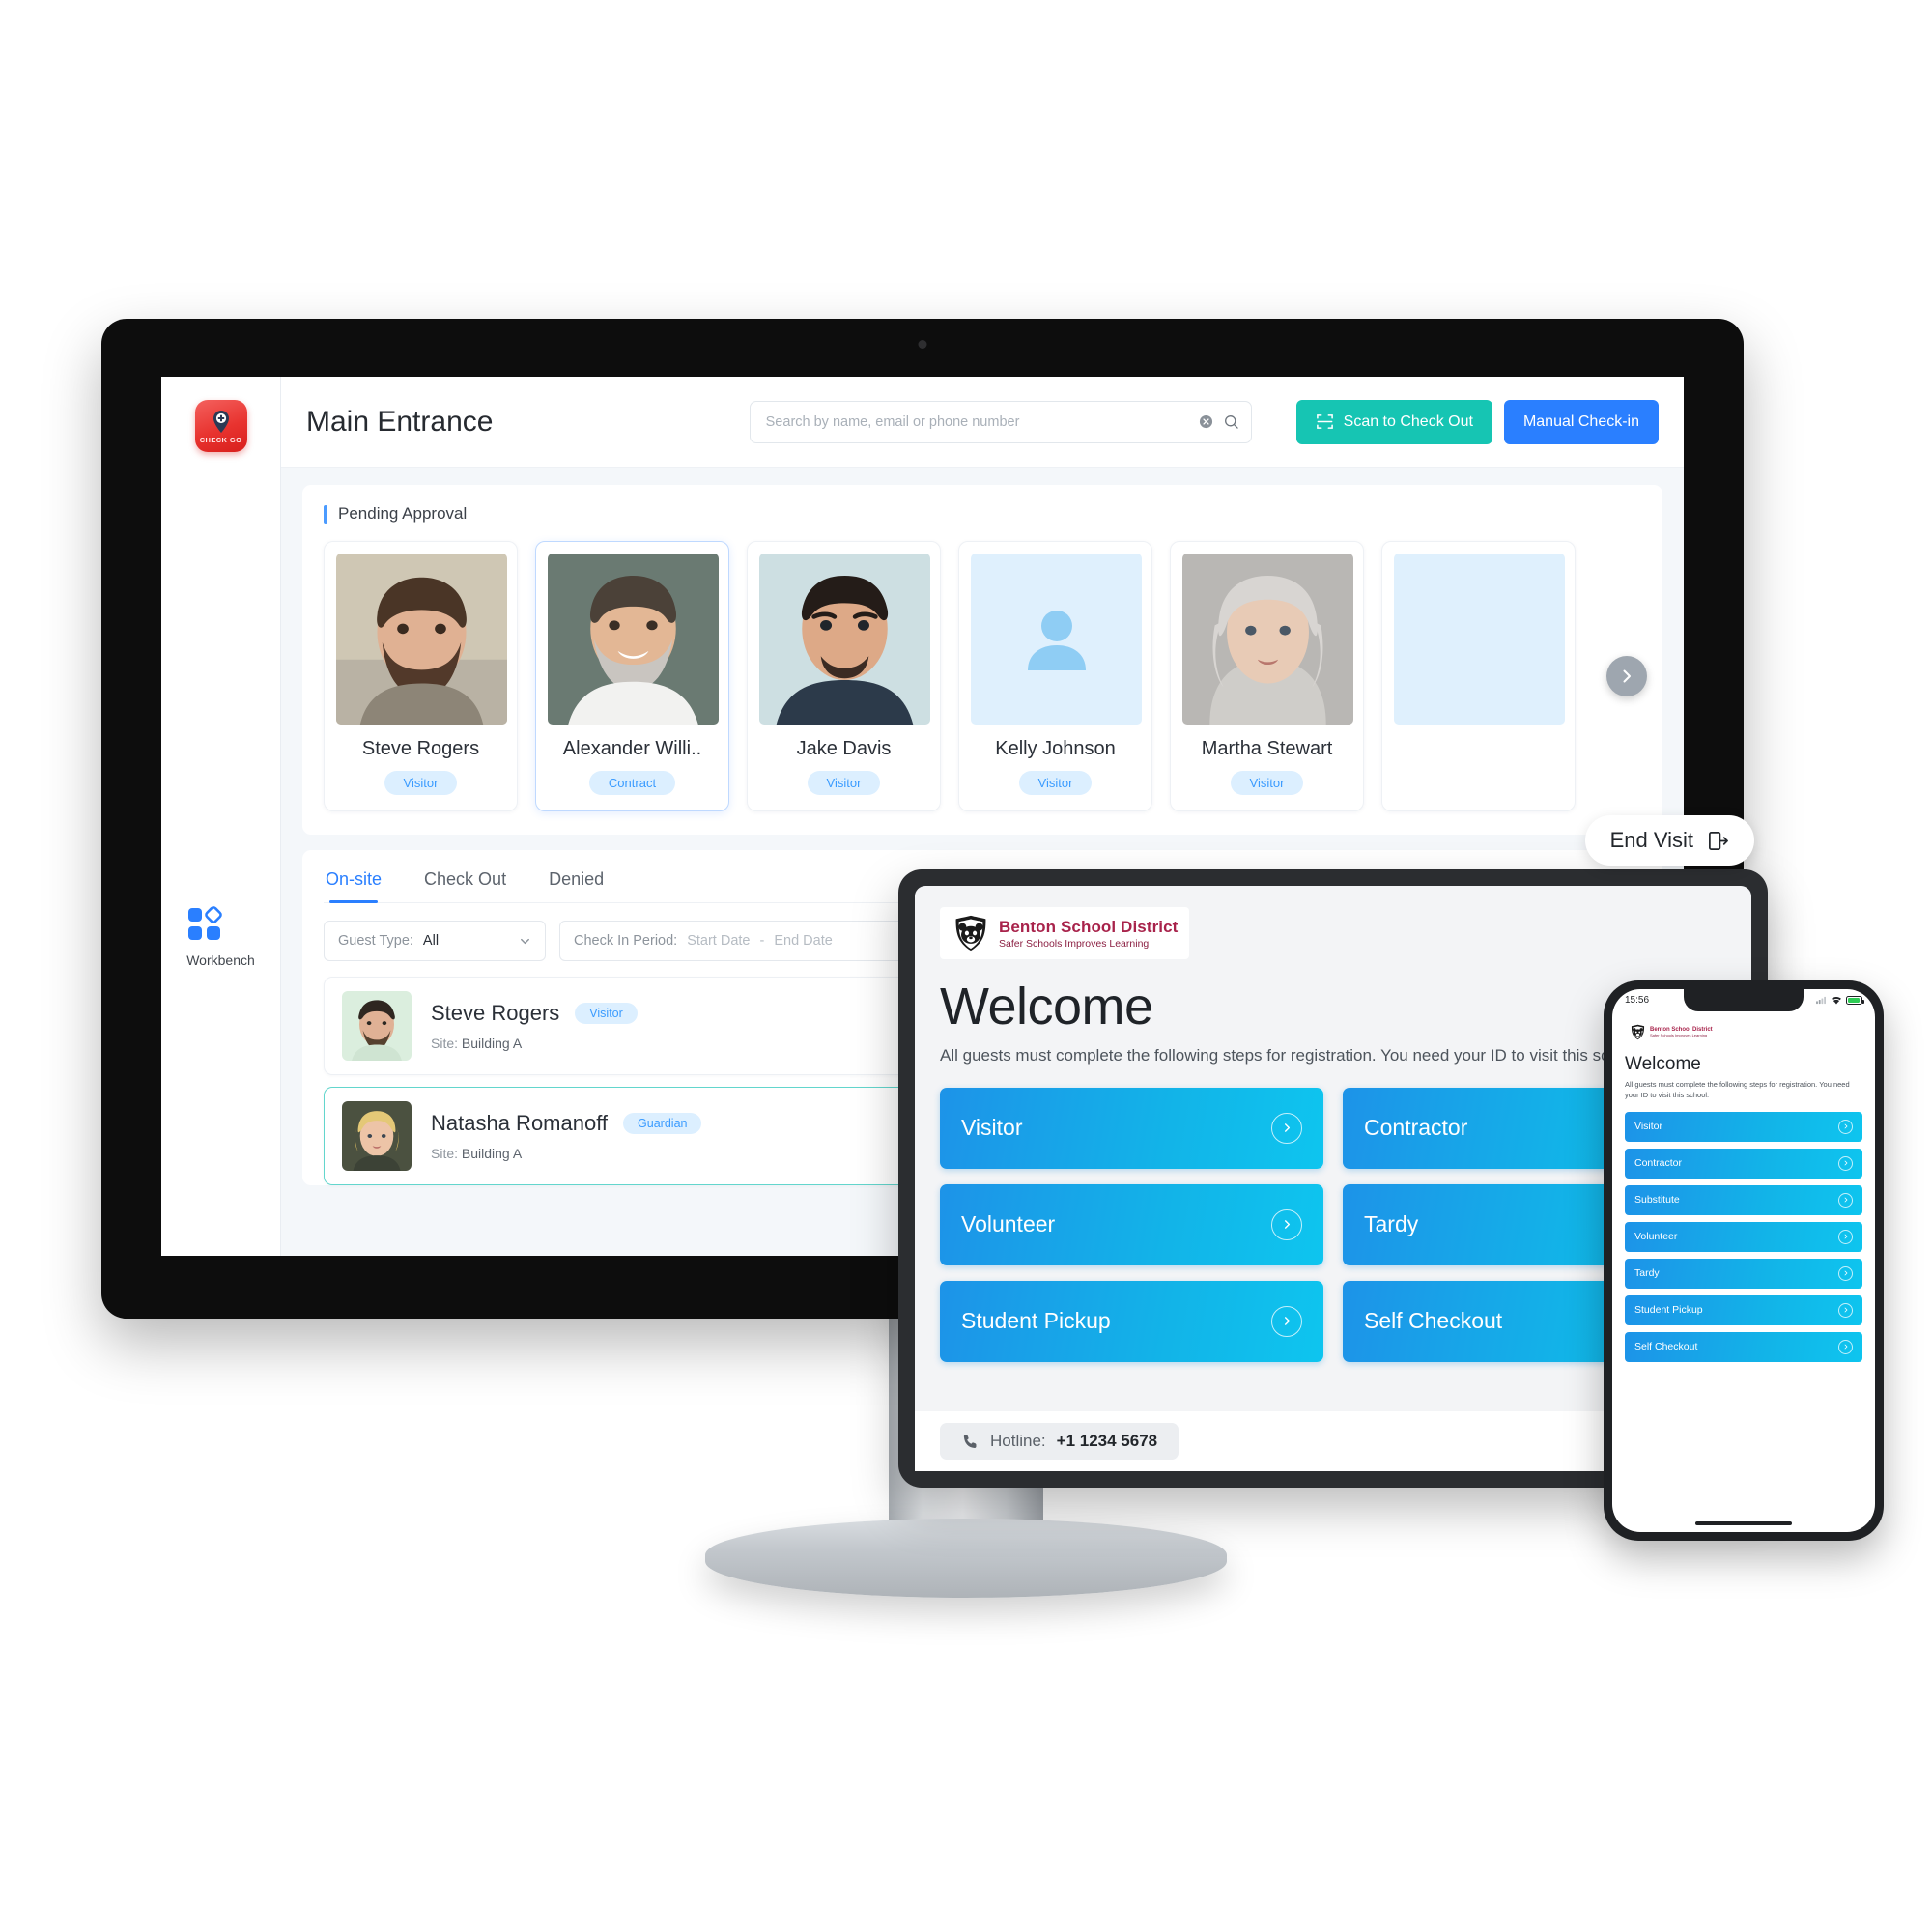 This screenshot has width=1932, height=1932. I want to click on pending-card, so click(1478, 676).